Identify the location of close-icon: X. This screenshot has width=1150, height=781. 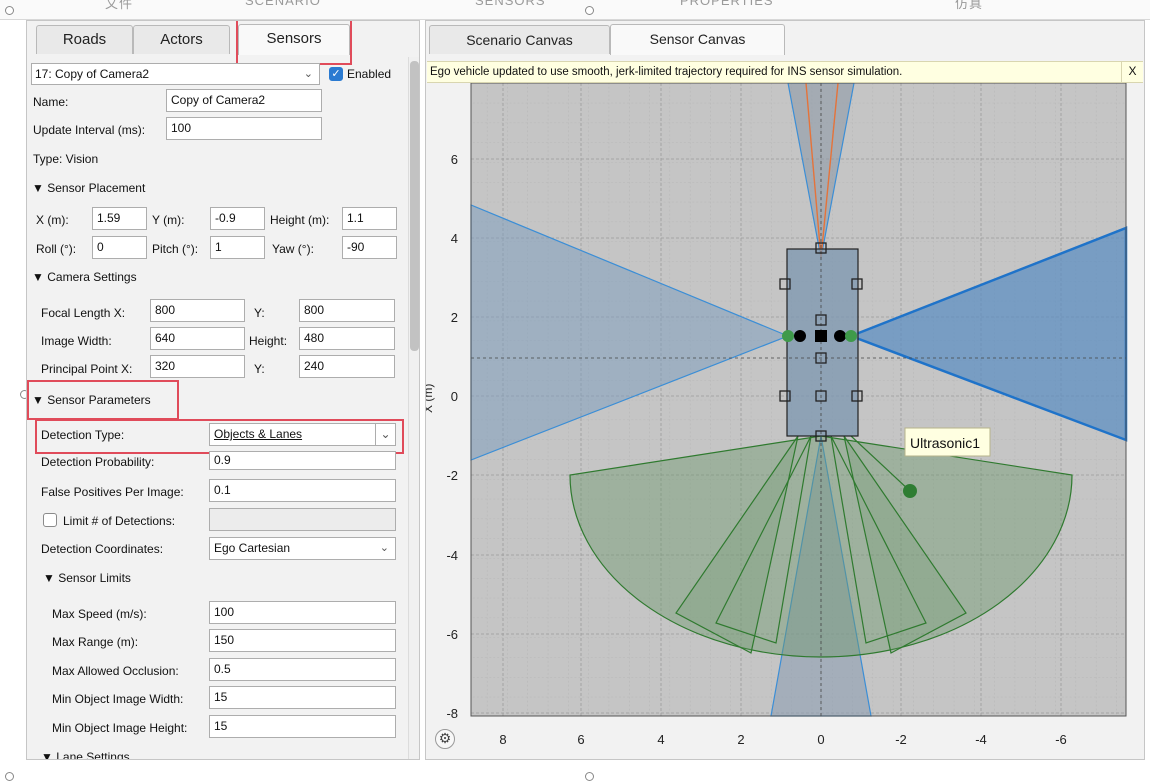
(1132, 72).